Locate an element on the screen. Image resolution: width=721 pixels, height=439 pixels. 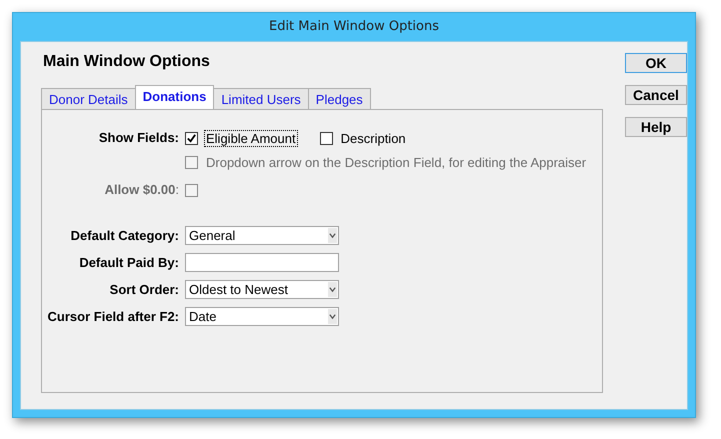
dropdown: Oldest to Newest is located at coordinates (262, 289).